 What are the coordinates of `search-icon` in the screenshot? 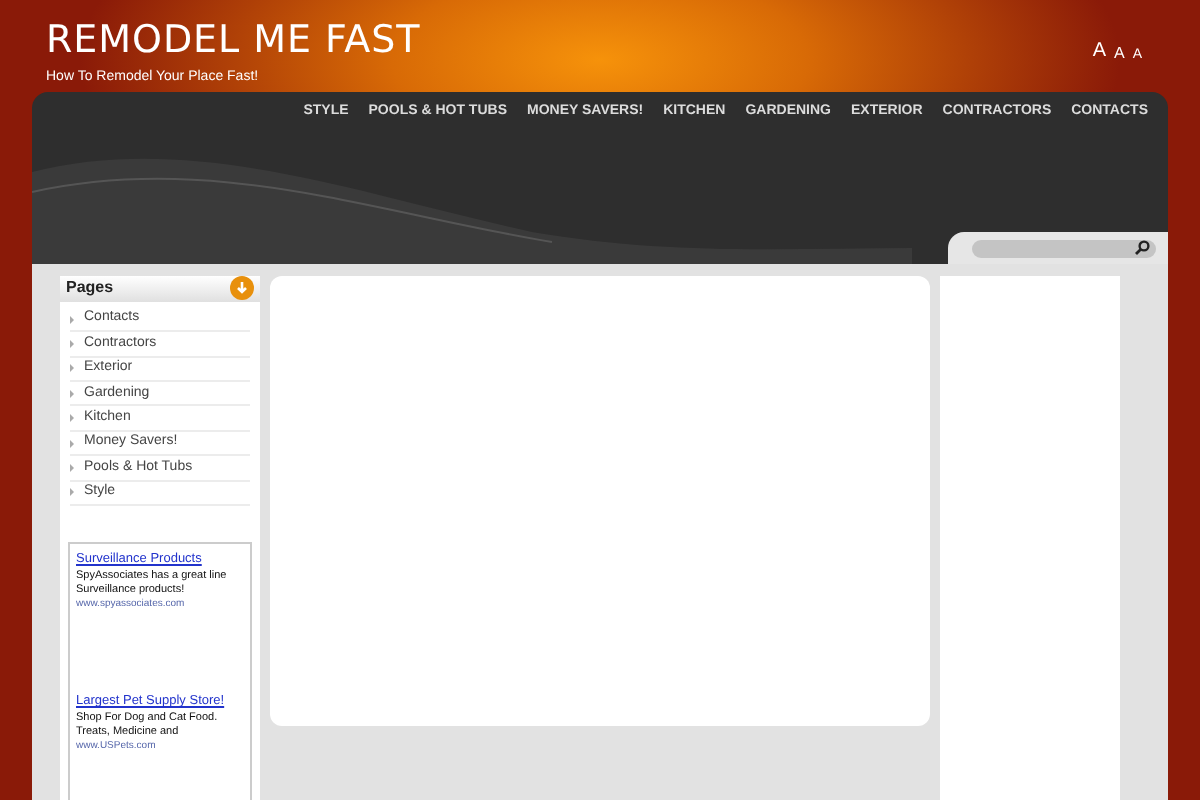 It's located at (1142, 248).